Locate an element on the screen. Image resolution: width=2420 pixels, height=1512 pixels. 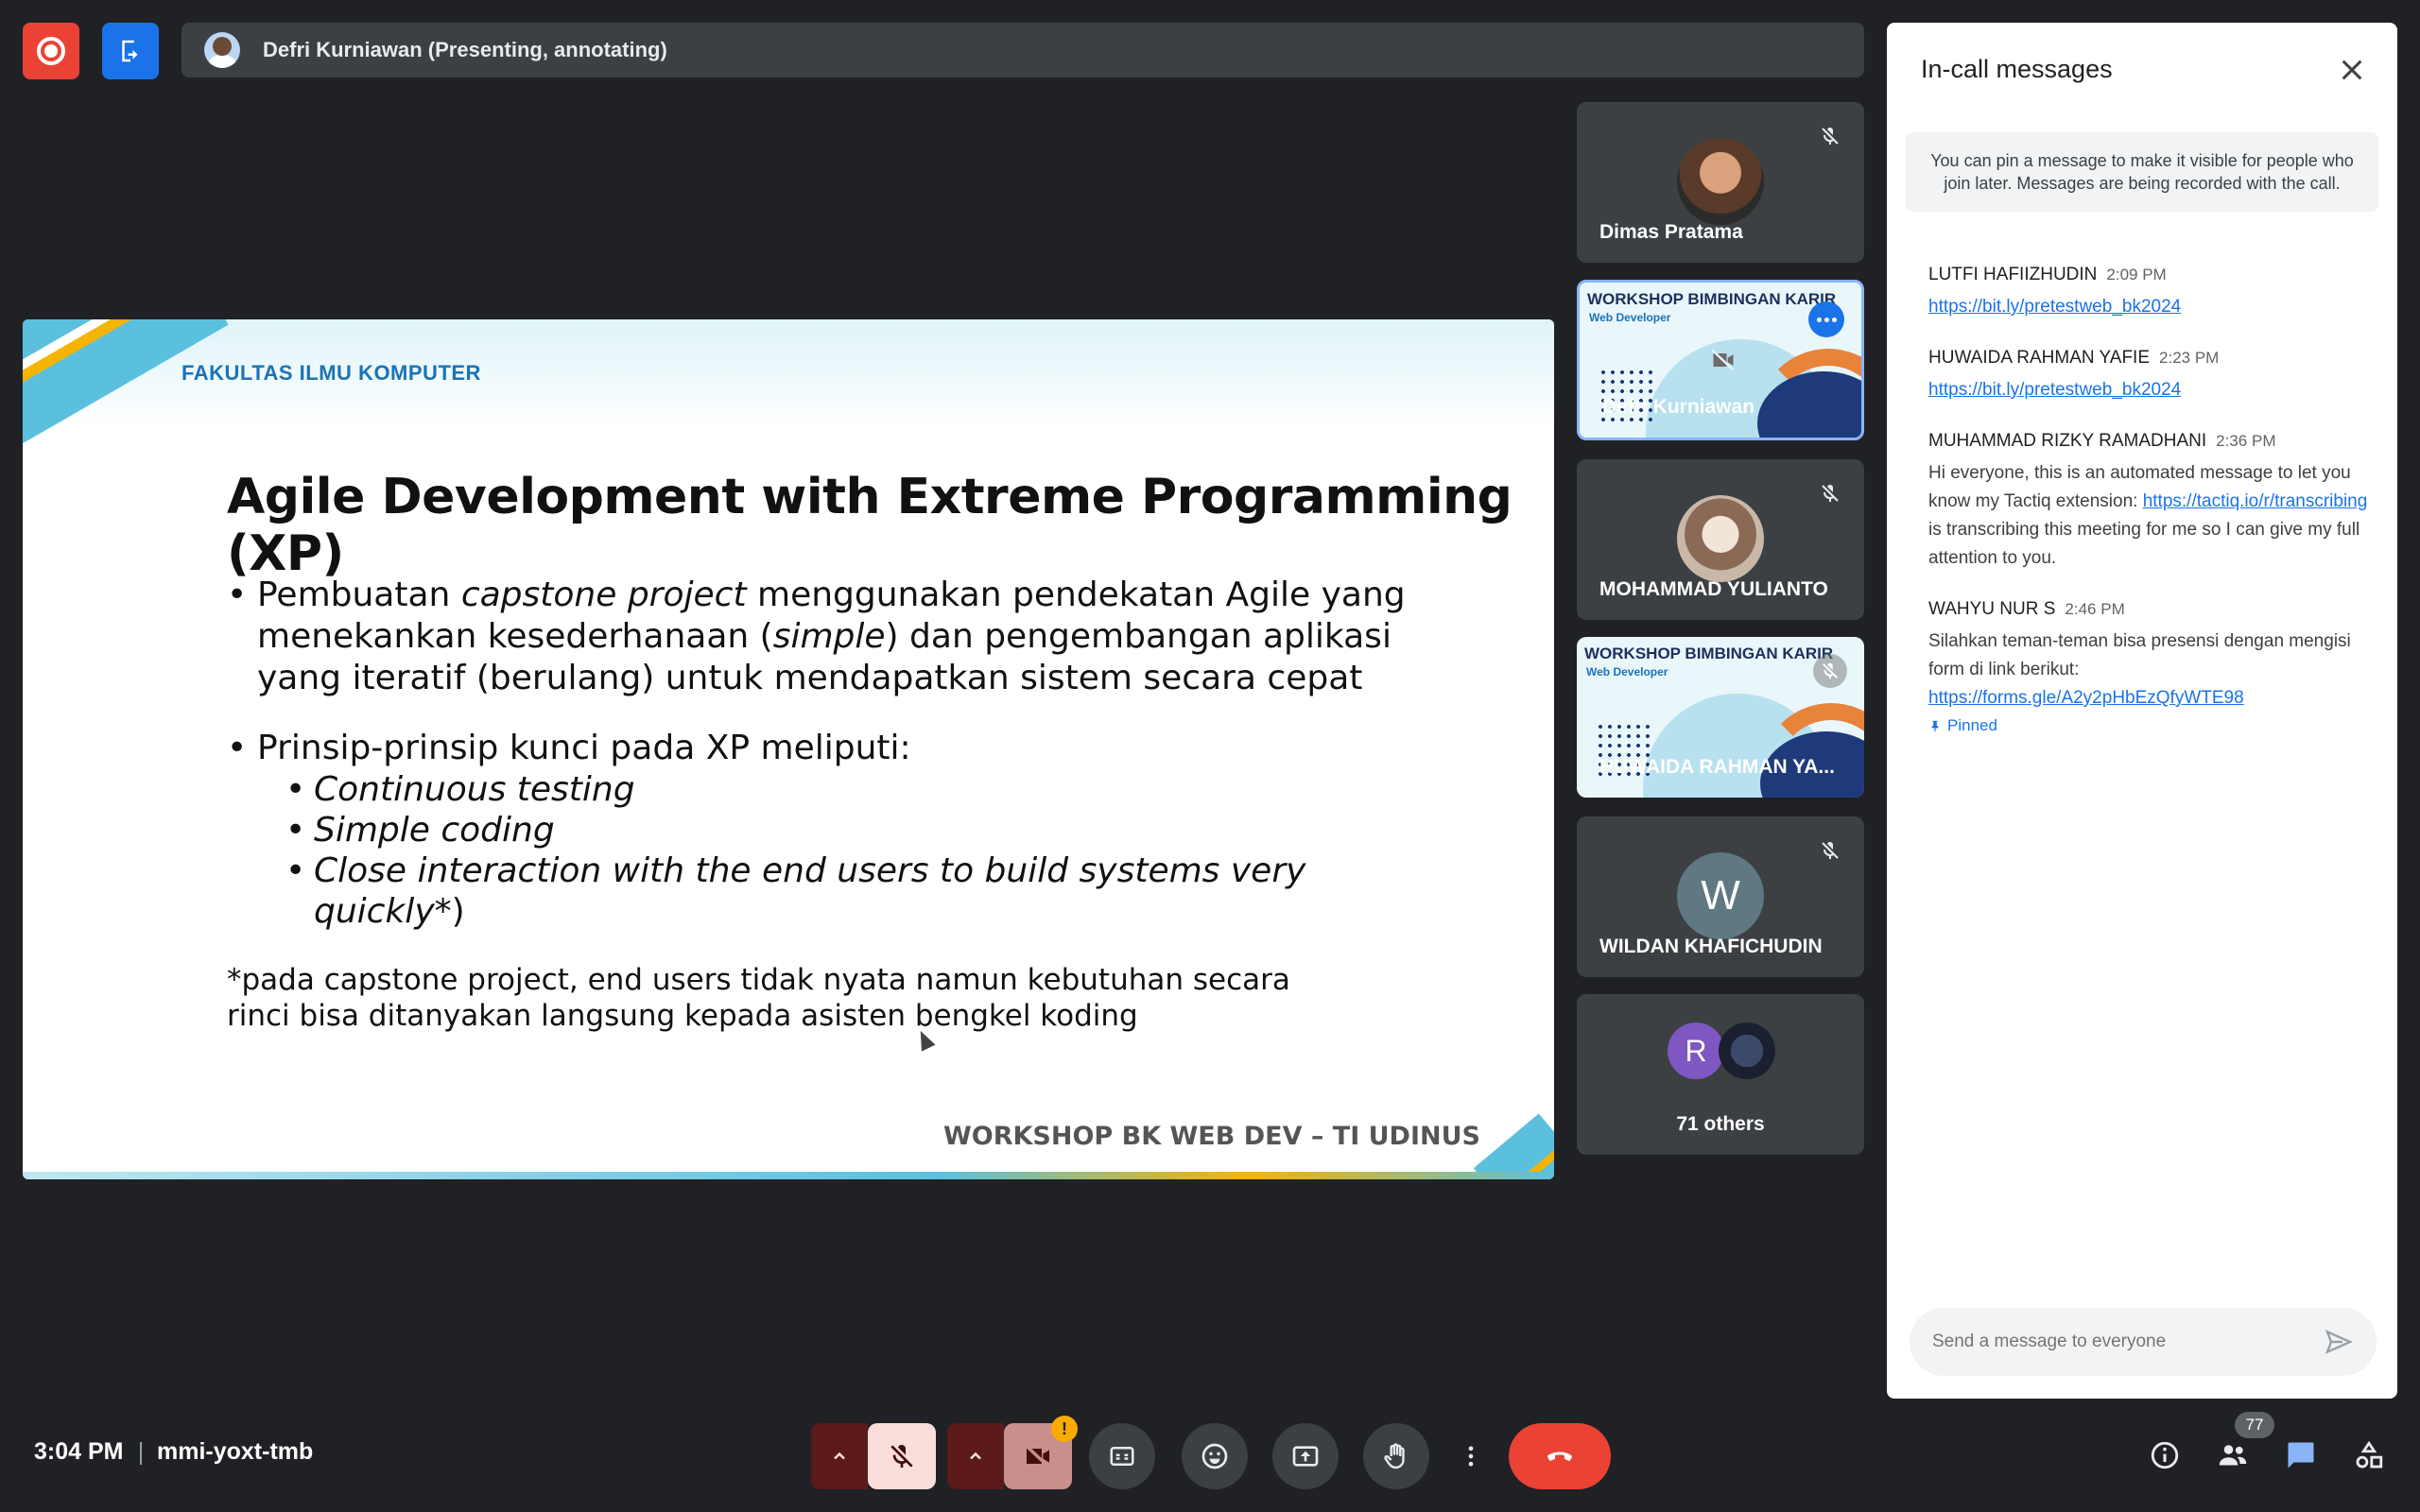
more-vert-icon is located at coordinates (1471, 1456).